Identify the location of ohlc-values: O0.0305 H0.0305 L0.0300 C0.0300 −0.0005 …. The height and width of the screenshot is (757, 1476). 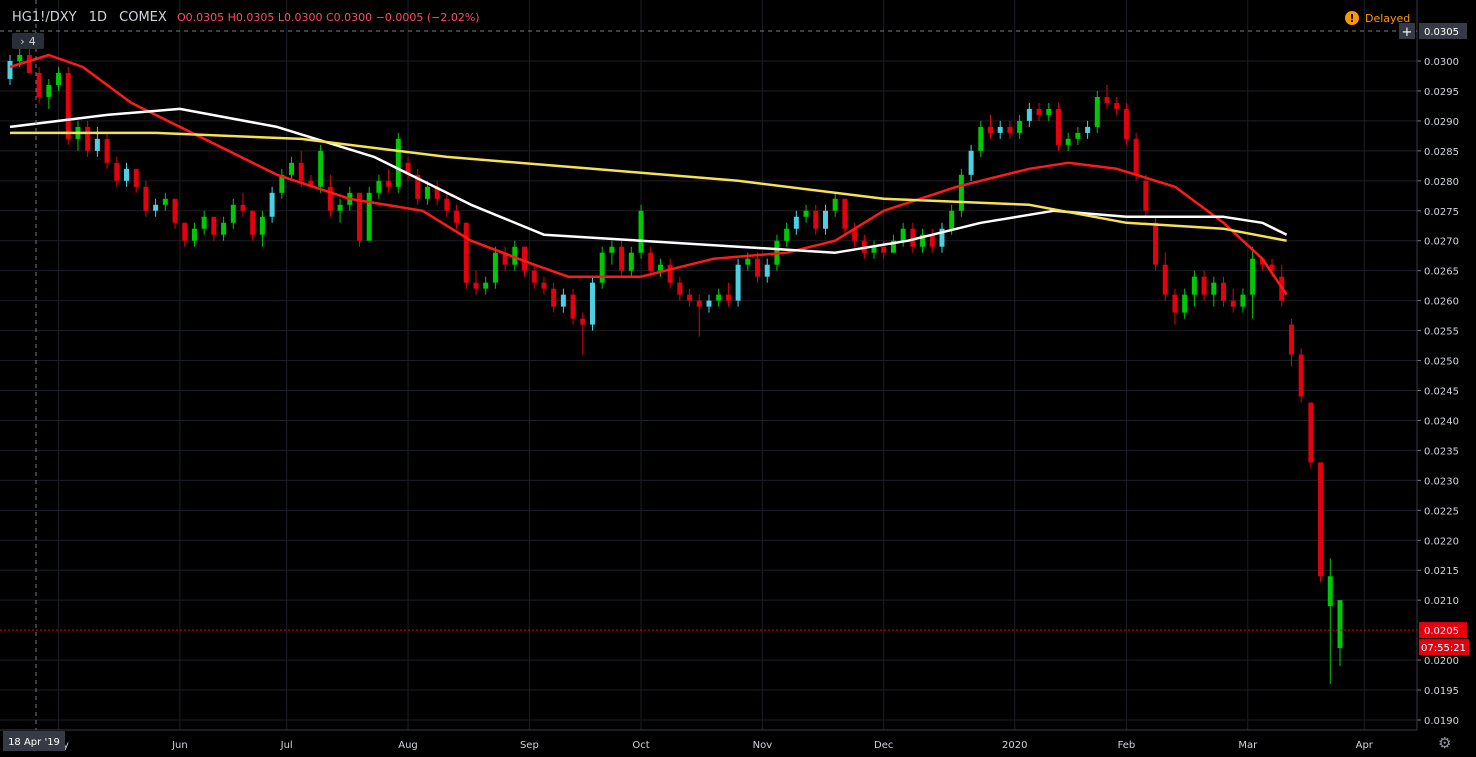
(328, 17).